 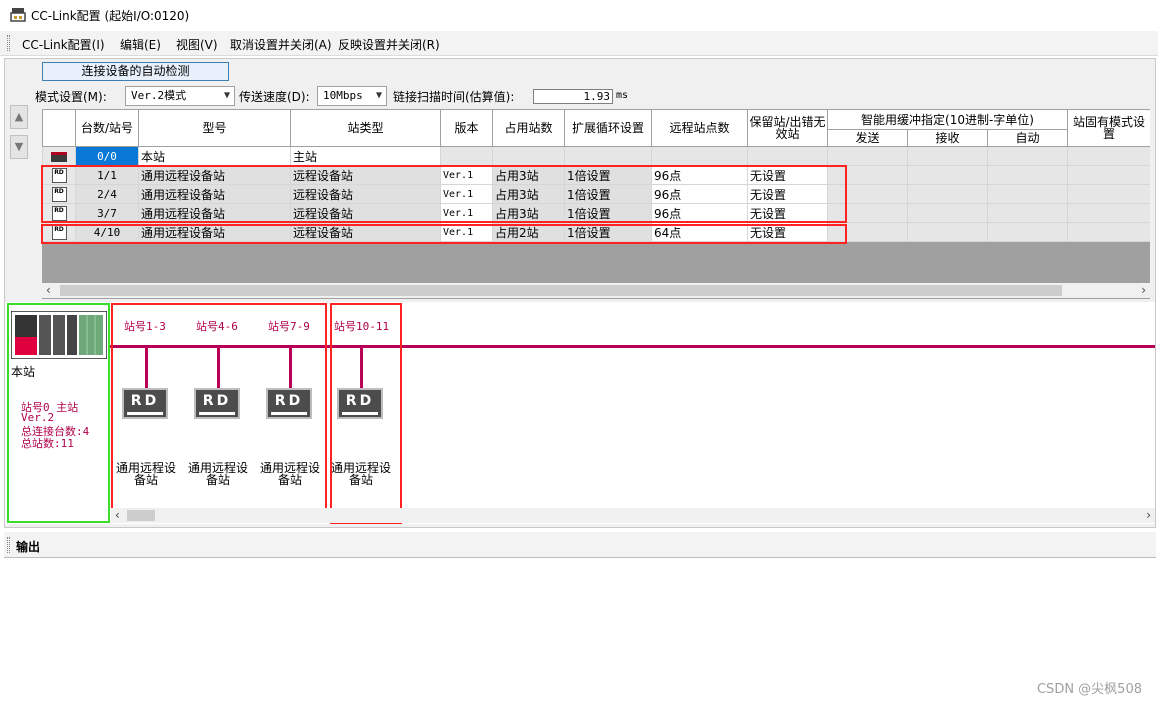 What do you see at coordinates (579, 15) in the screenshot?
I see `title-bar: CC-Link配置 (起始I/O:0120)` at bounding box center [579, 15].